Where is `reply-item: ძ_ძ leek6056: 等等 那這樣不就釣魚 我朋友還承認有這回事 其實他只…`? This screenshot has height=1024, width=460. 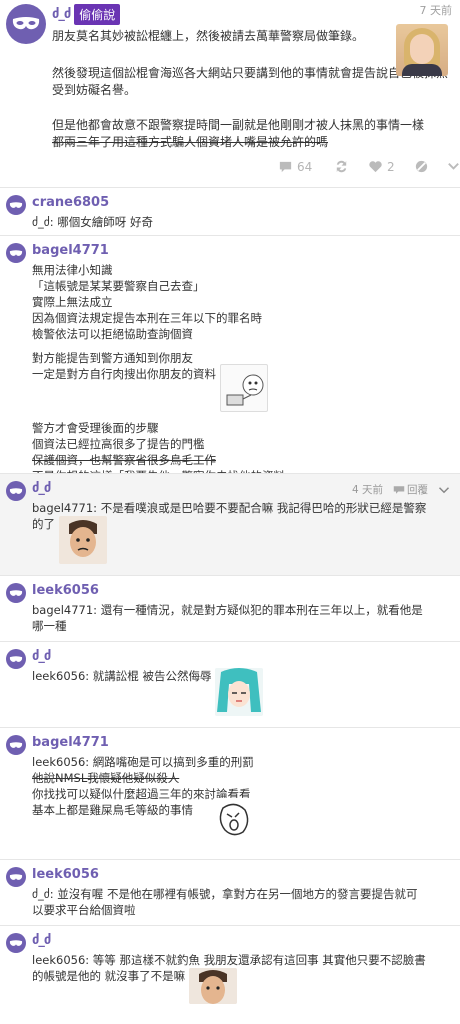 reply-item: ძ_ძ leek6056: 等等 那這樣不就釣魚 我朋友還承認有這回事 其實他只… is located at coordinates (230, 970).